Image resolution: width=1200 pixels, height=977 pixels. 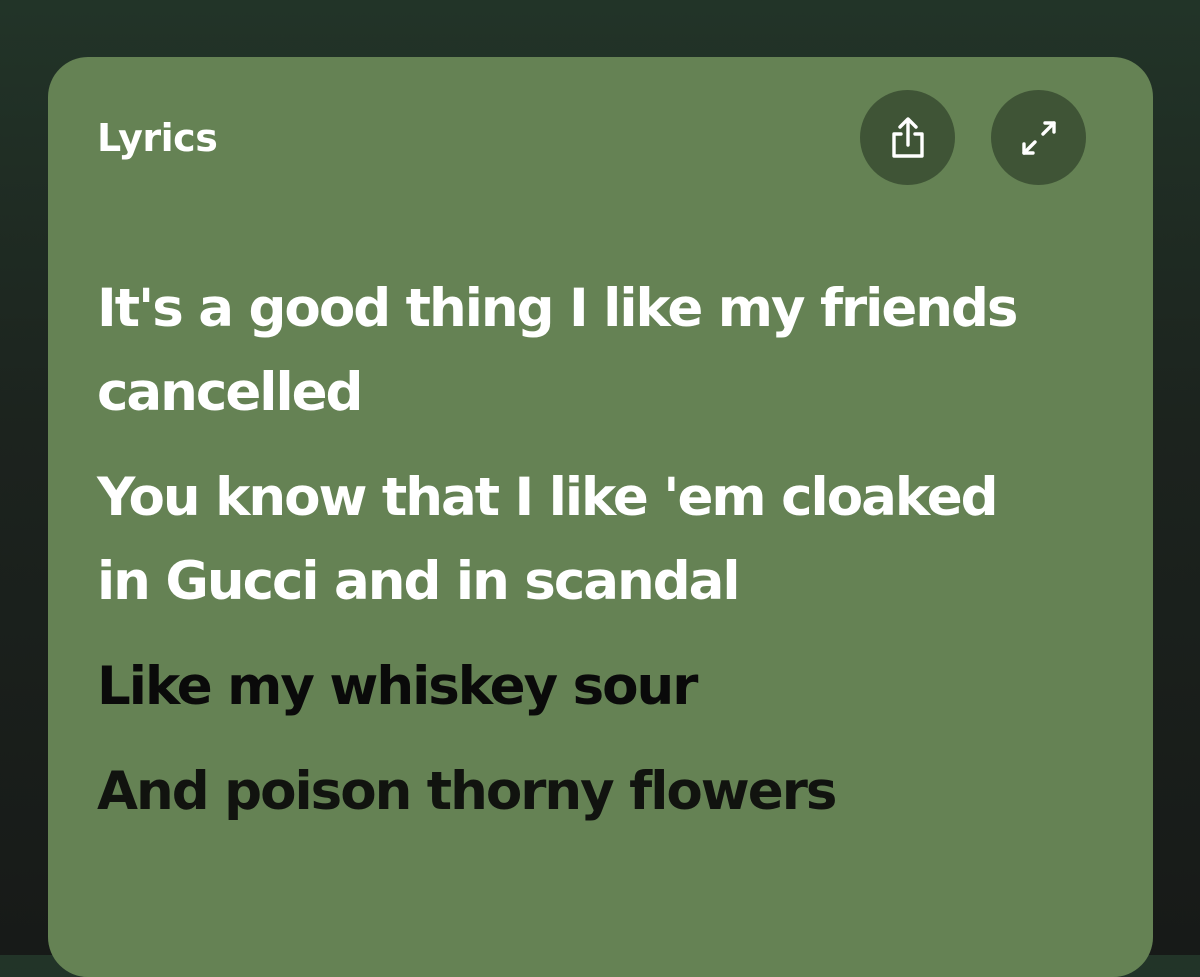 What do you see at coordinates (612, 792) in the screenshot?
I see `lyric-line: And poison thorny flowers` at bounding box center [612, 792].